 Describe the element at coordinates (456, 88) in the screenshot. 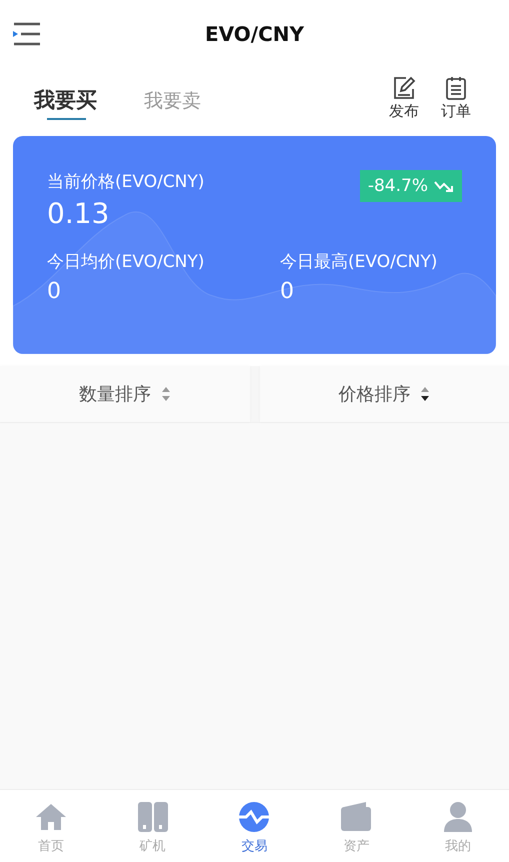

I see `clipboard-icon` at that location.